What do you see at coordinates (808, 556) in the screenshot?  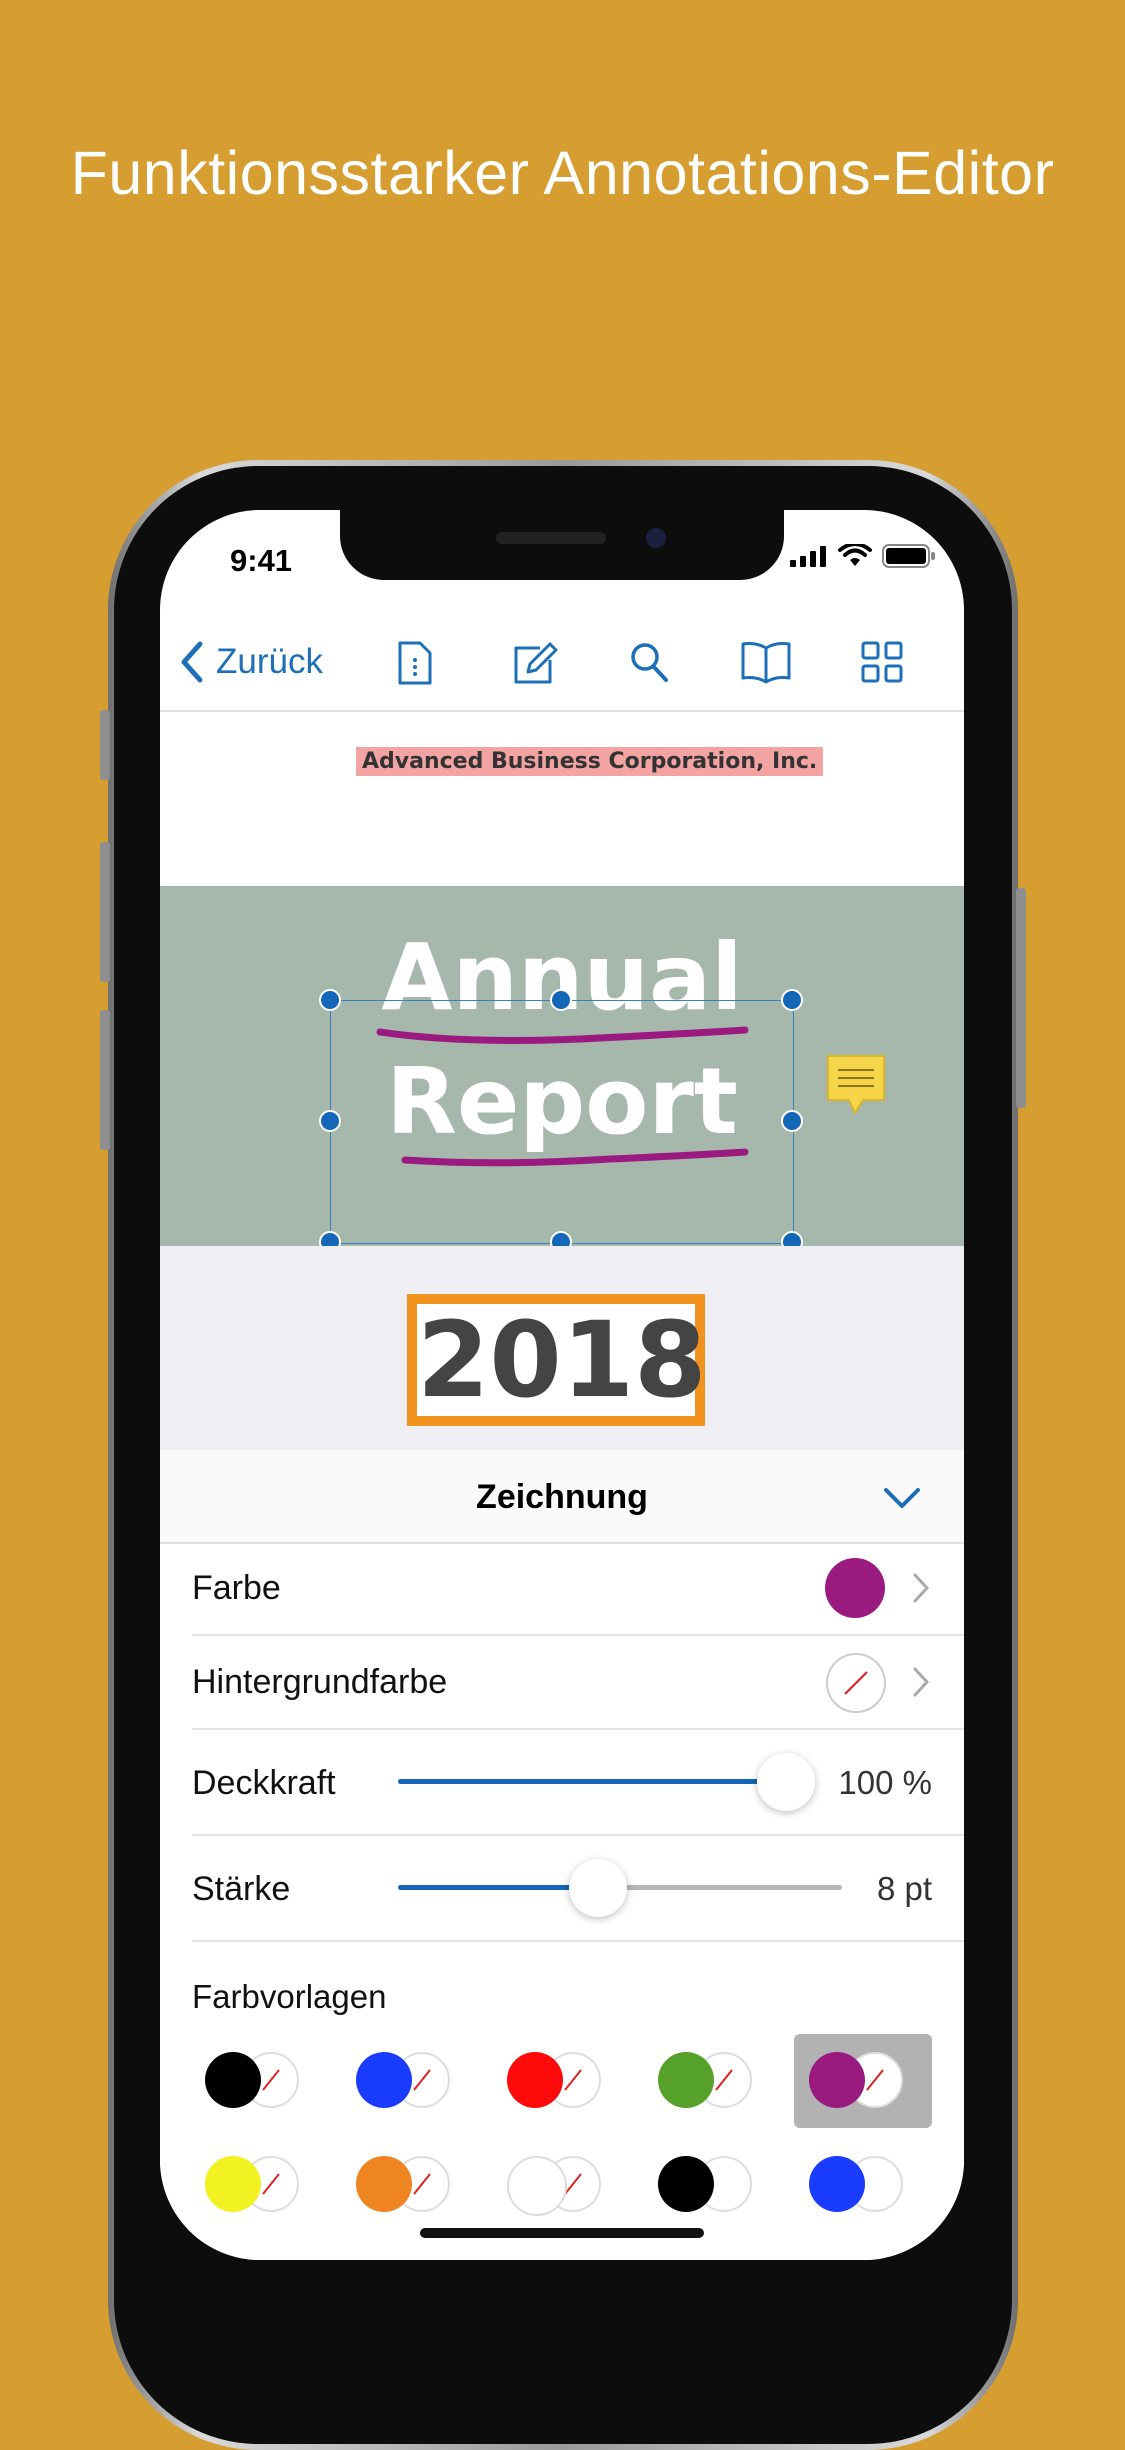 I see `cellular-signal-icon` at bounding box center [808, 556].